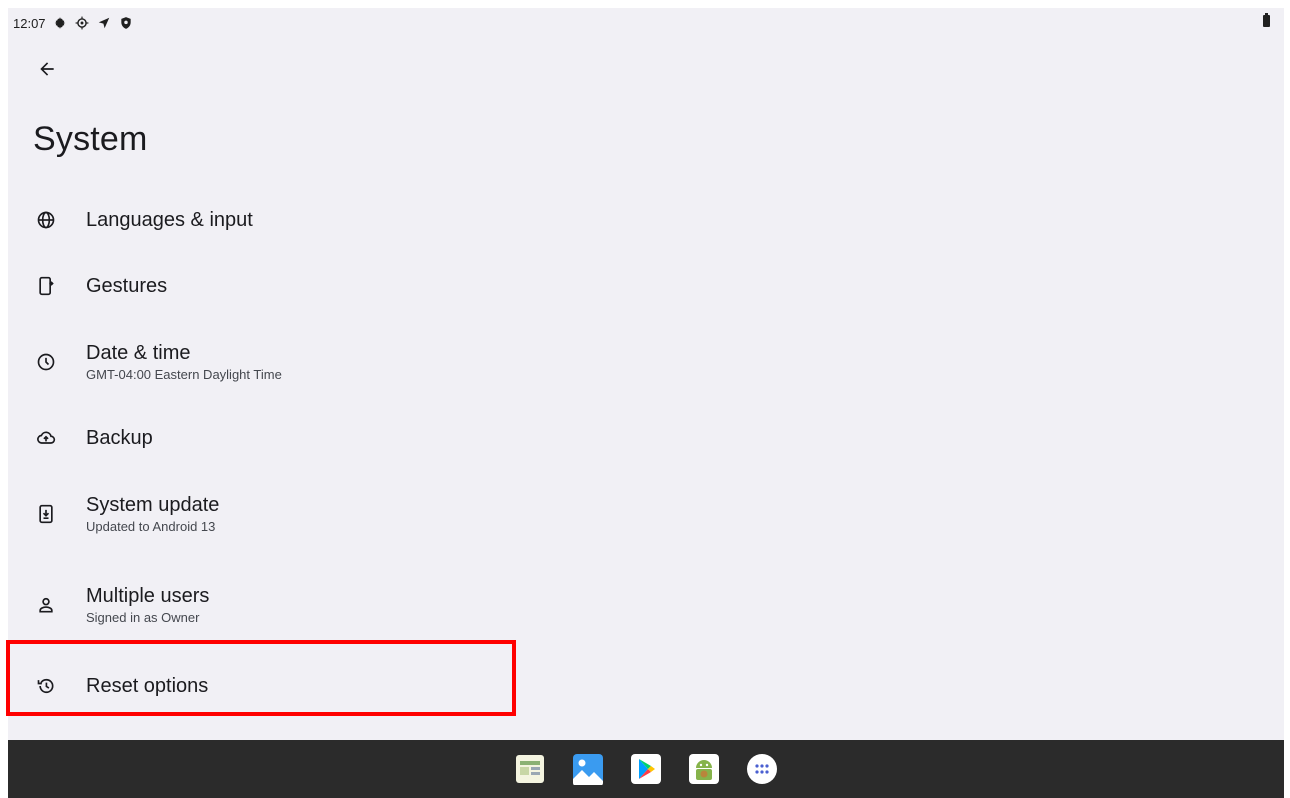 This screenshot has height=798, width=1290. I want to click on settings-item-multiple-users: Multiple users Signed in as Owner, so click(646, 605).